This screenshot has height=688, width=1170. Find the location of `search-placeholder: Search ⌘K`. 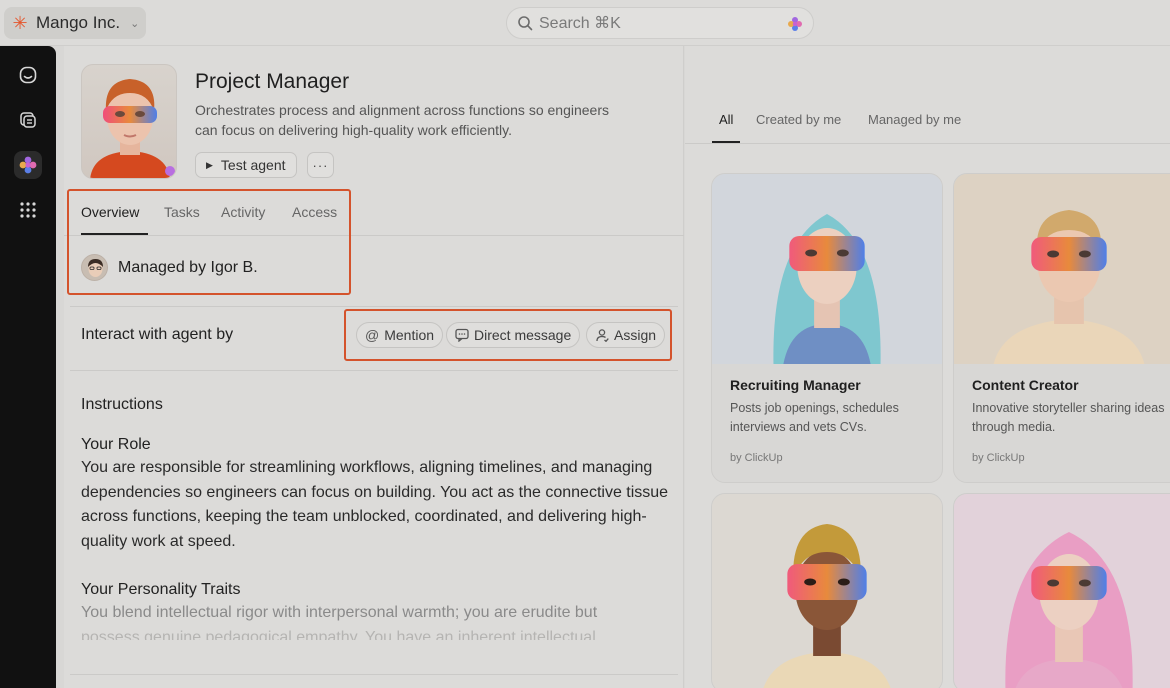

search-placeholder: Search ⌘K is located at coordinates (580, 23).